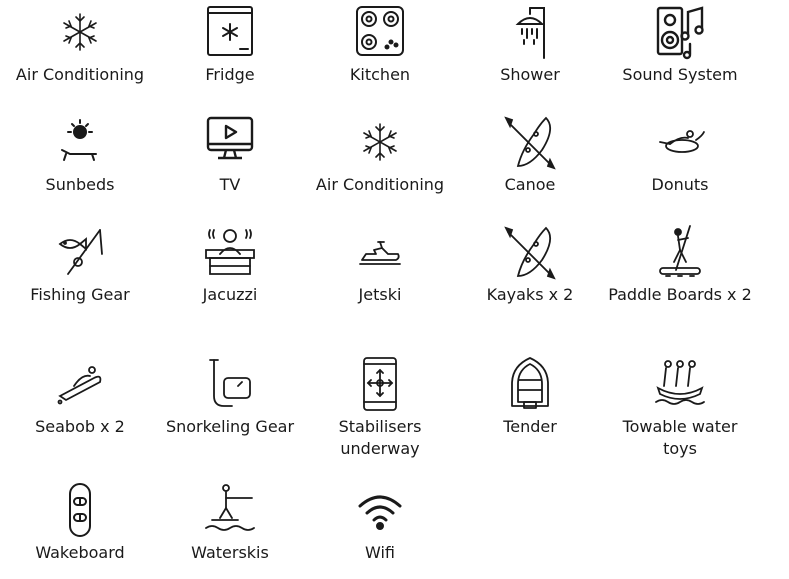 The height and width of the screenshot is (579, 789). What do you see at coordinates (530, 32) in the screenshot?
I see `shower-icon` at bounding box center [530, 32].